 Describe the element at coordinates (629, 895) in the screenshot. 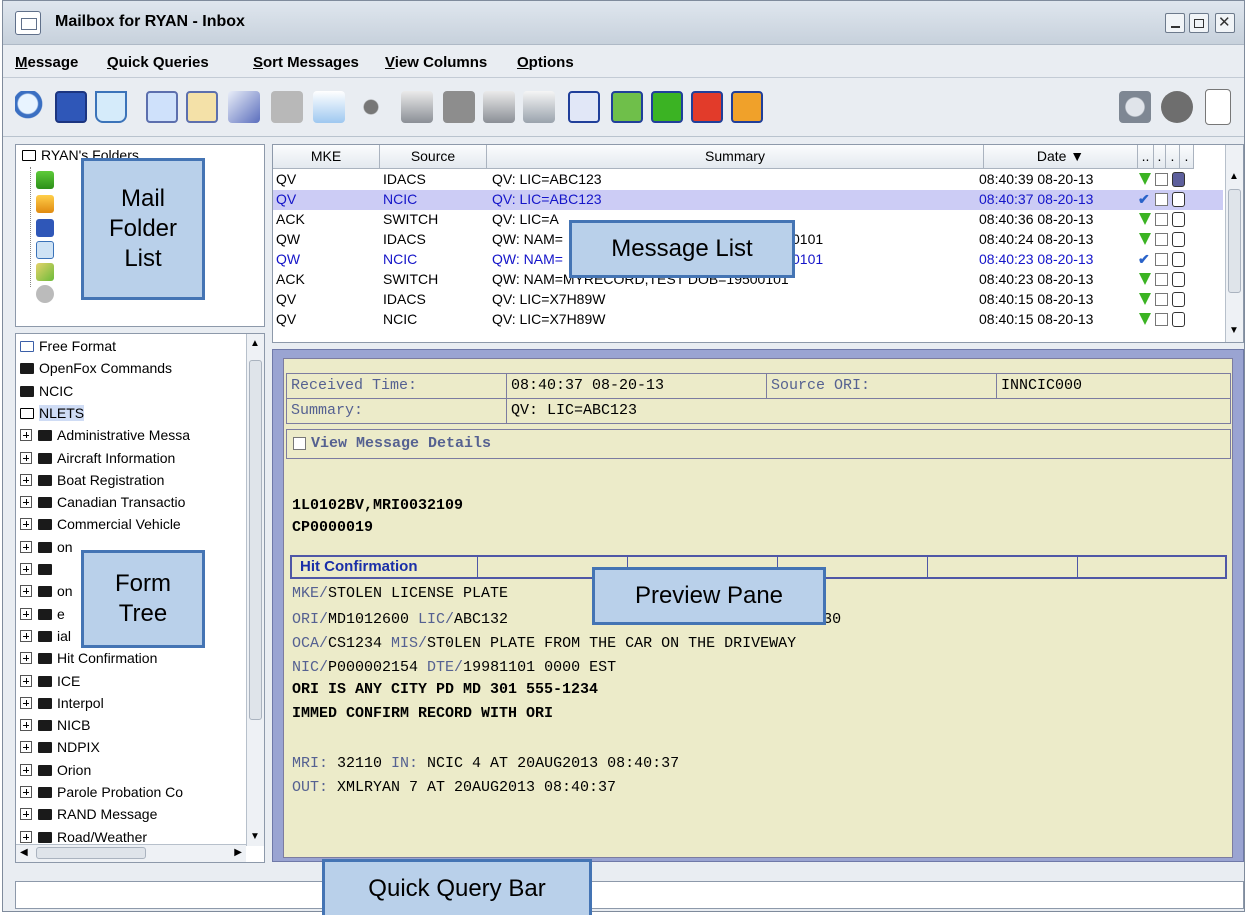

I see `quick-query-input` at that location.